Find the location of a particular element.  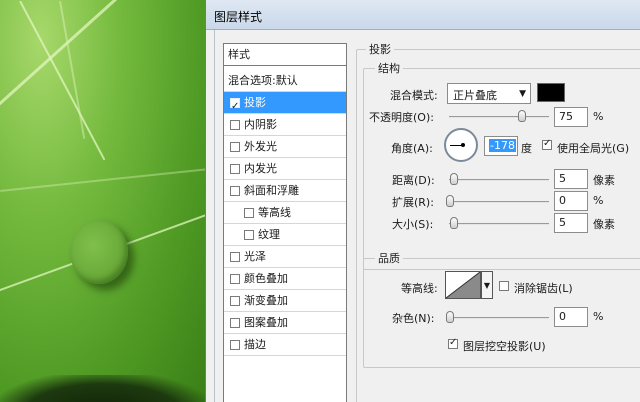

contour-checkbox is located at coordinates (249, 213).